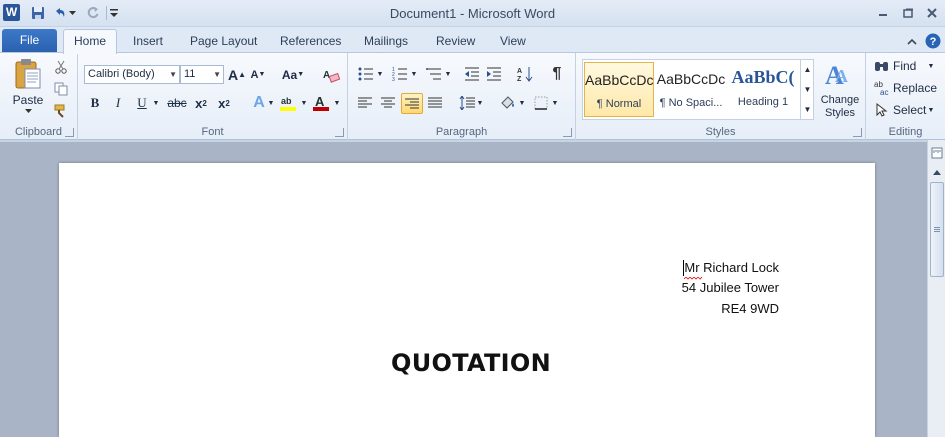  I want to click on bullets-icon, so click(366, 74).